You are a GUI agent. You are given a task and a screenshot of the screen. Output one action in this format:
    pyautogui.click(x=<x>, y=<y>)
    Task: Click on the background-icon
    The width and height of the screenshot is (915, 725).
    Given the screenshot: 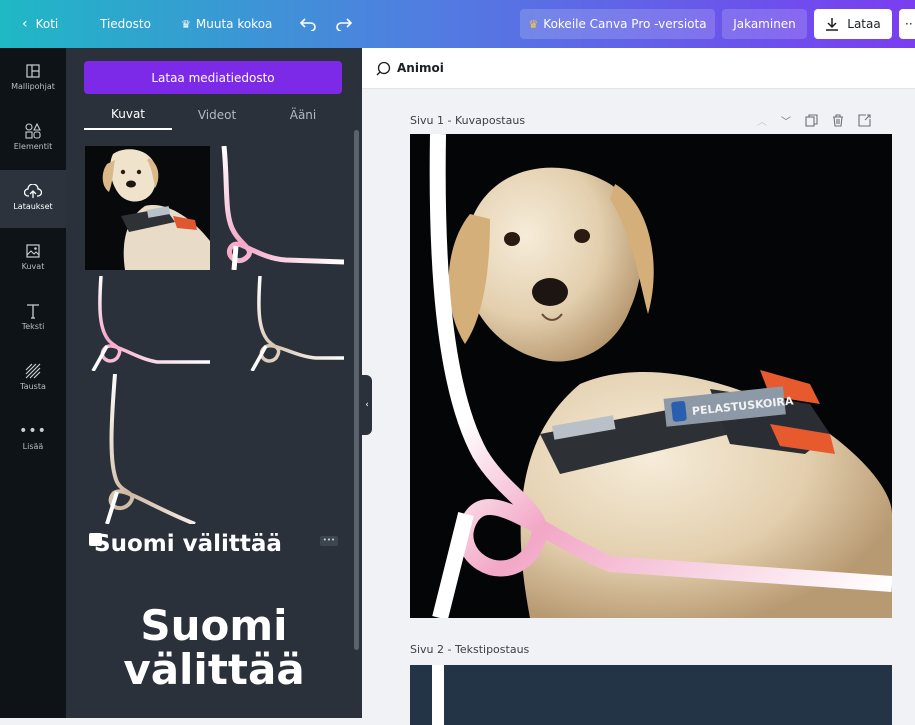 What is the action you would take?
    pyautogui.click(x=33, y=371)
    